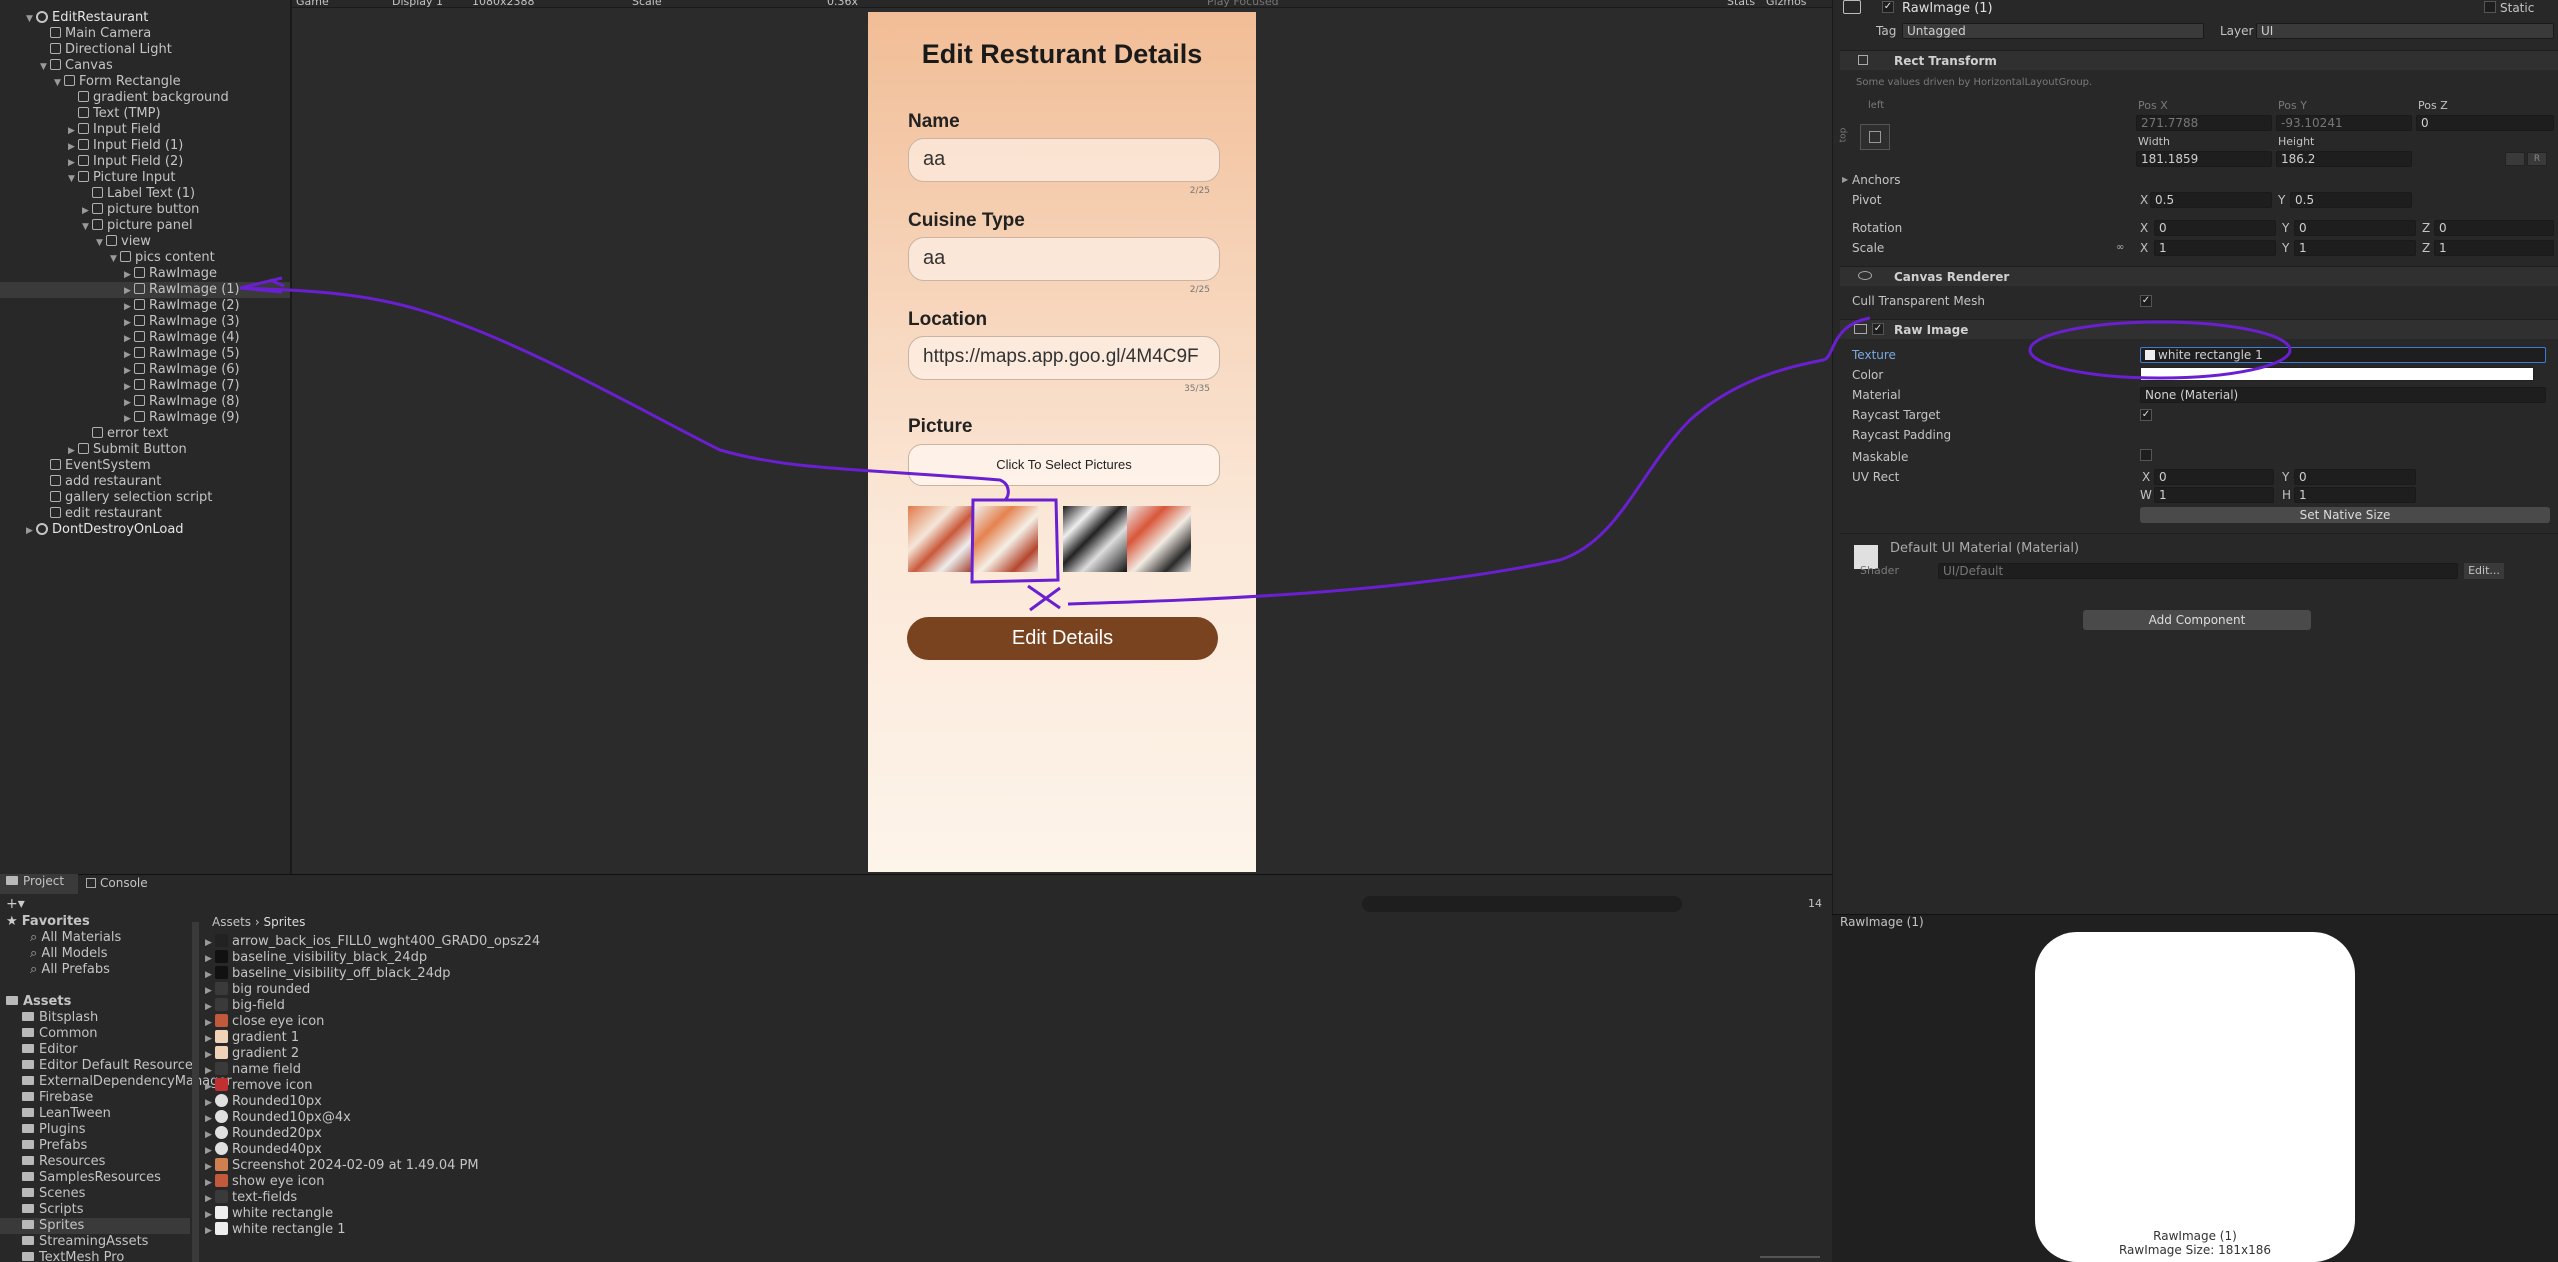  What do you see at coordinates (251, 1198) in the screenshot?
I see `asset-item: ▶ text-fields` at bounding box center [251, 1198].